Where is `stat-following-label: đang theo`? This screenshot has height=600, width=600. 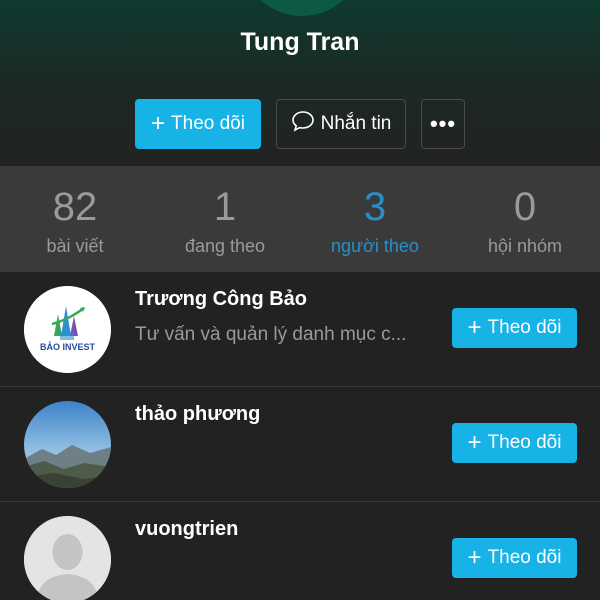
stat-following-label: đang theo is located at coordinates (225, 246).